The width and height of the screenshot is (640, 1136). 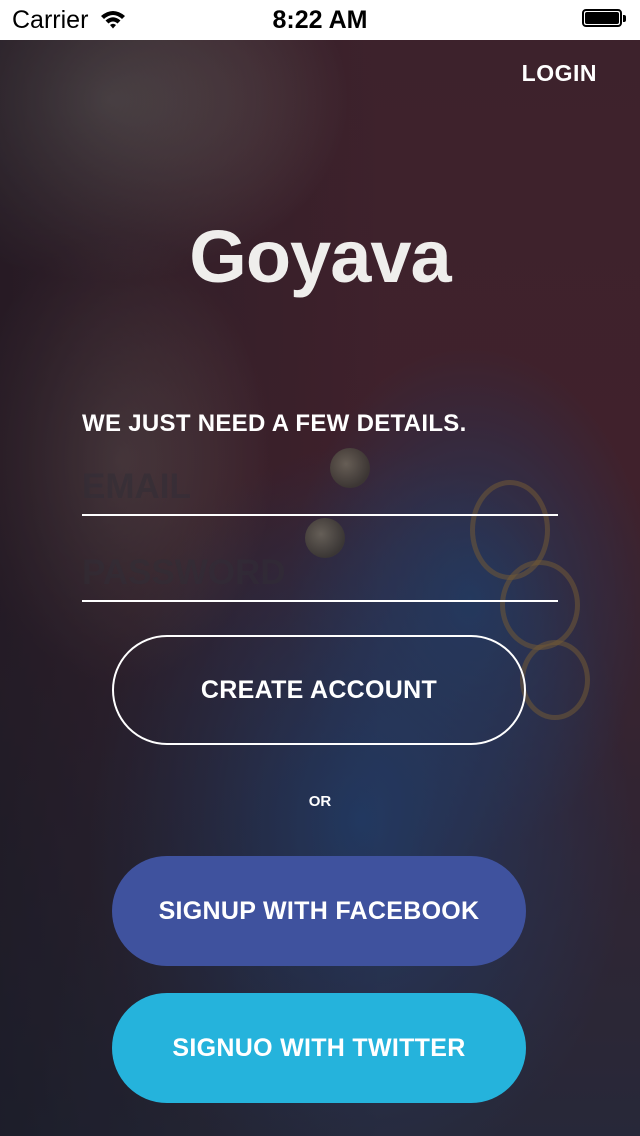 I want to click on or-divider-label: OR, so click(x=320, y=801).